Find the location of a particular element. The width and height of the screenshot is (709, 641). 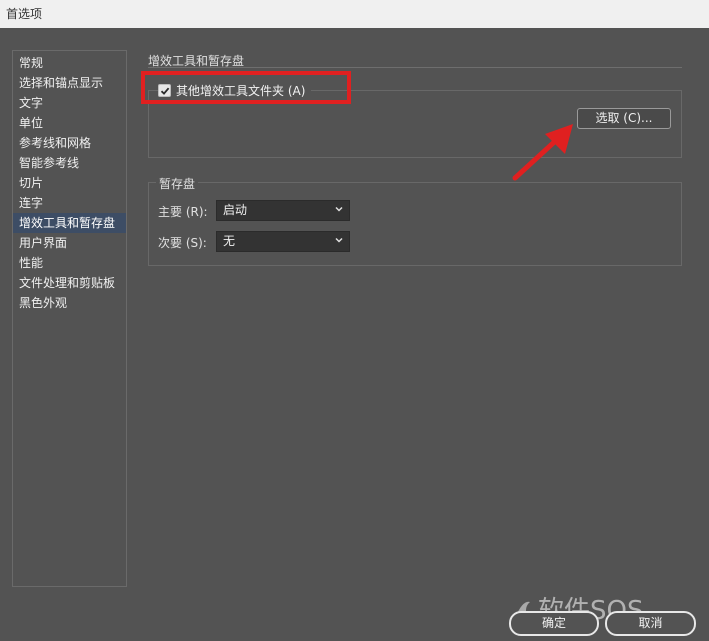

primary-label: 主要 (R): is located at coordinates (183, 212).